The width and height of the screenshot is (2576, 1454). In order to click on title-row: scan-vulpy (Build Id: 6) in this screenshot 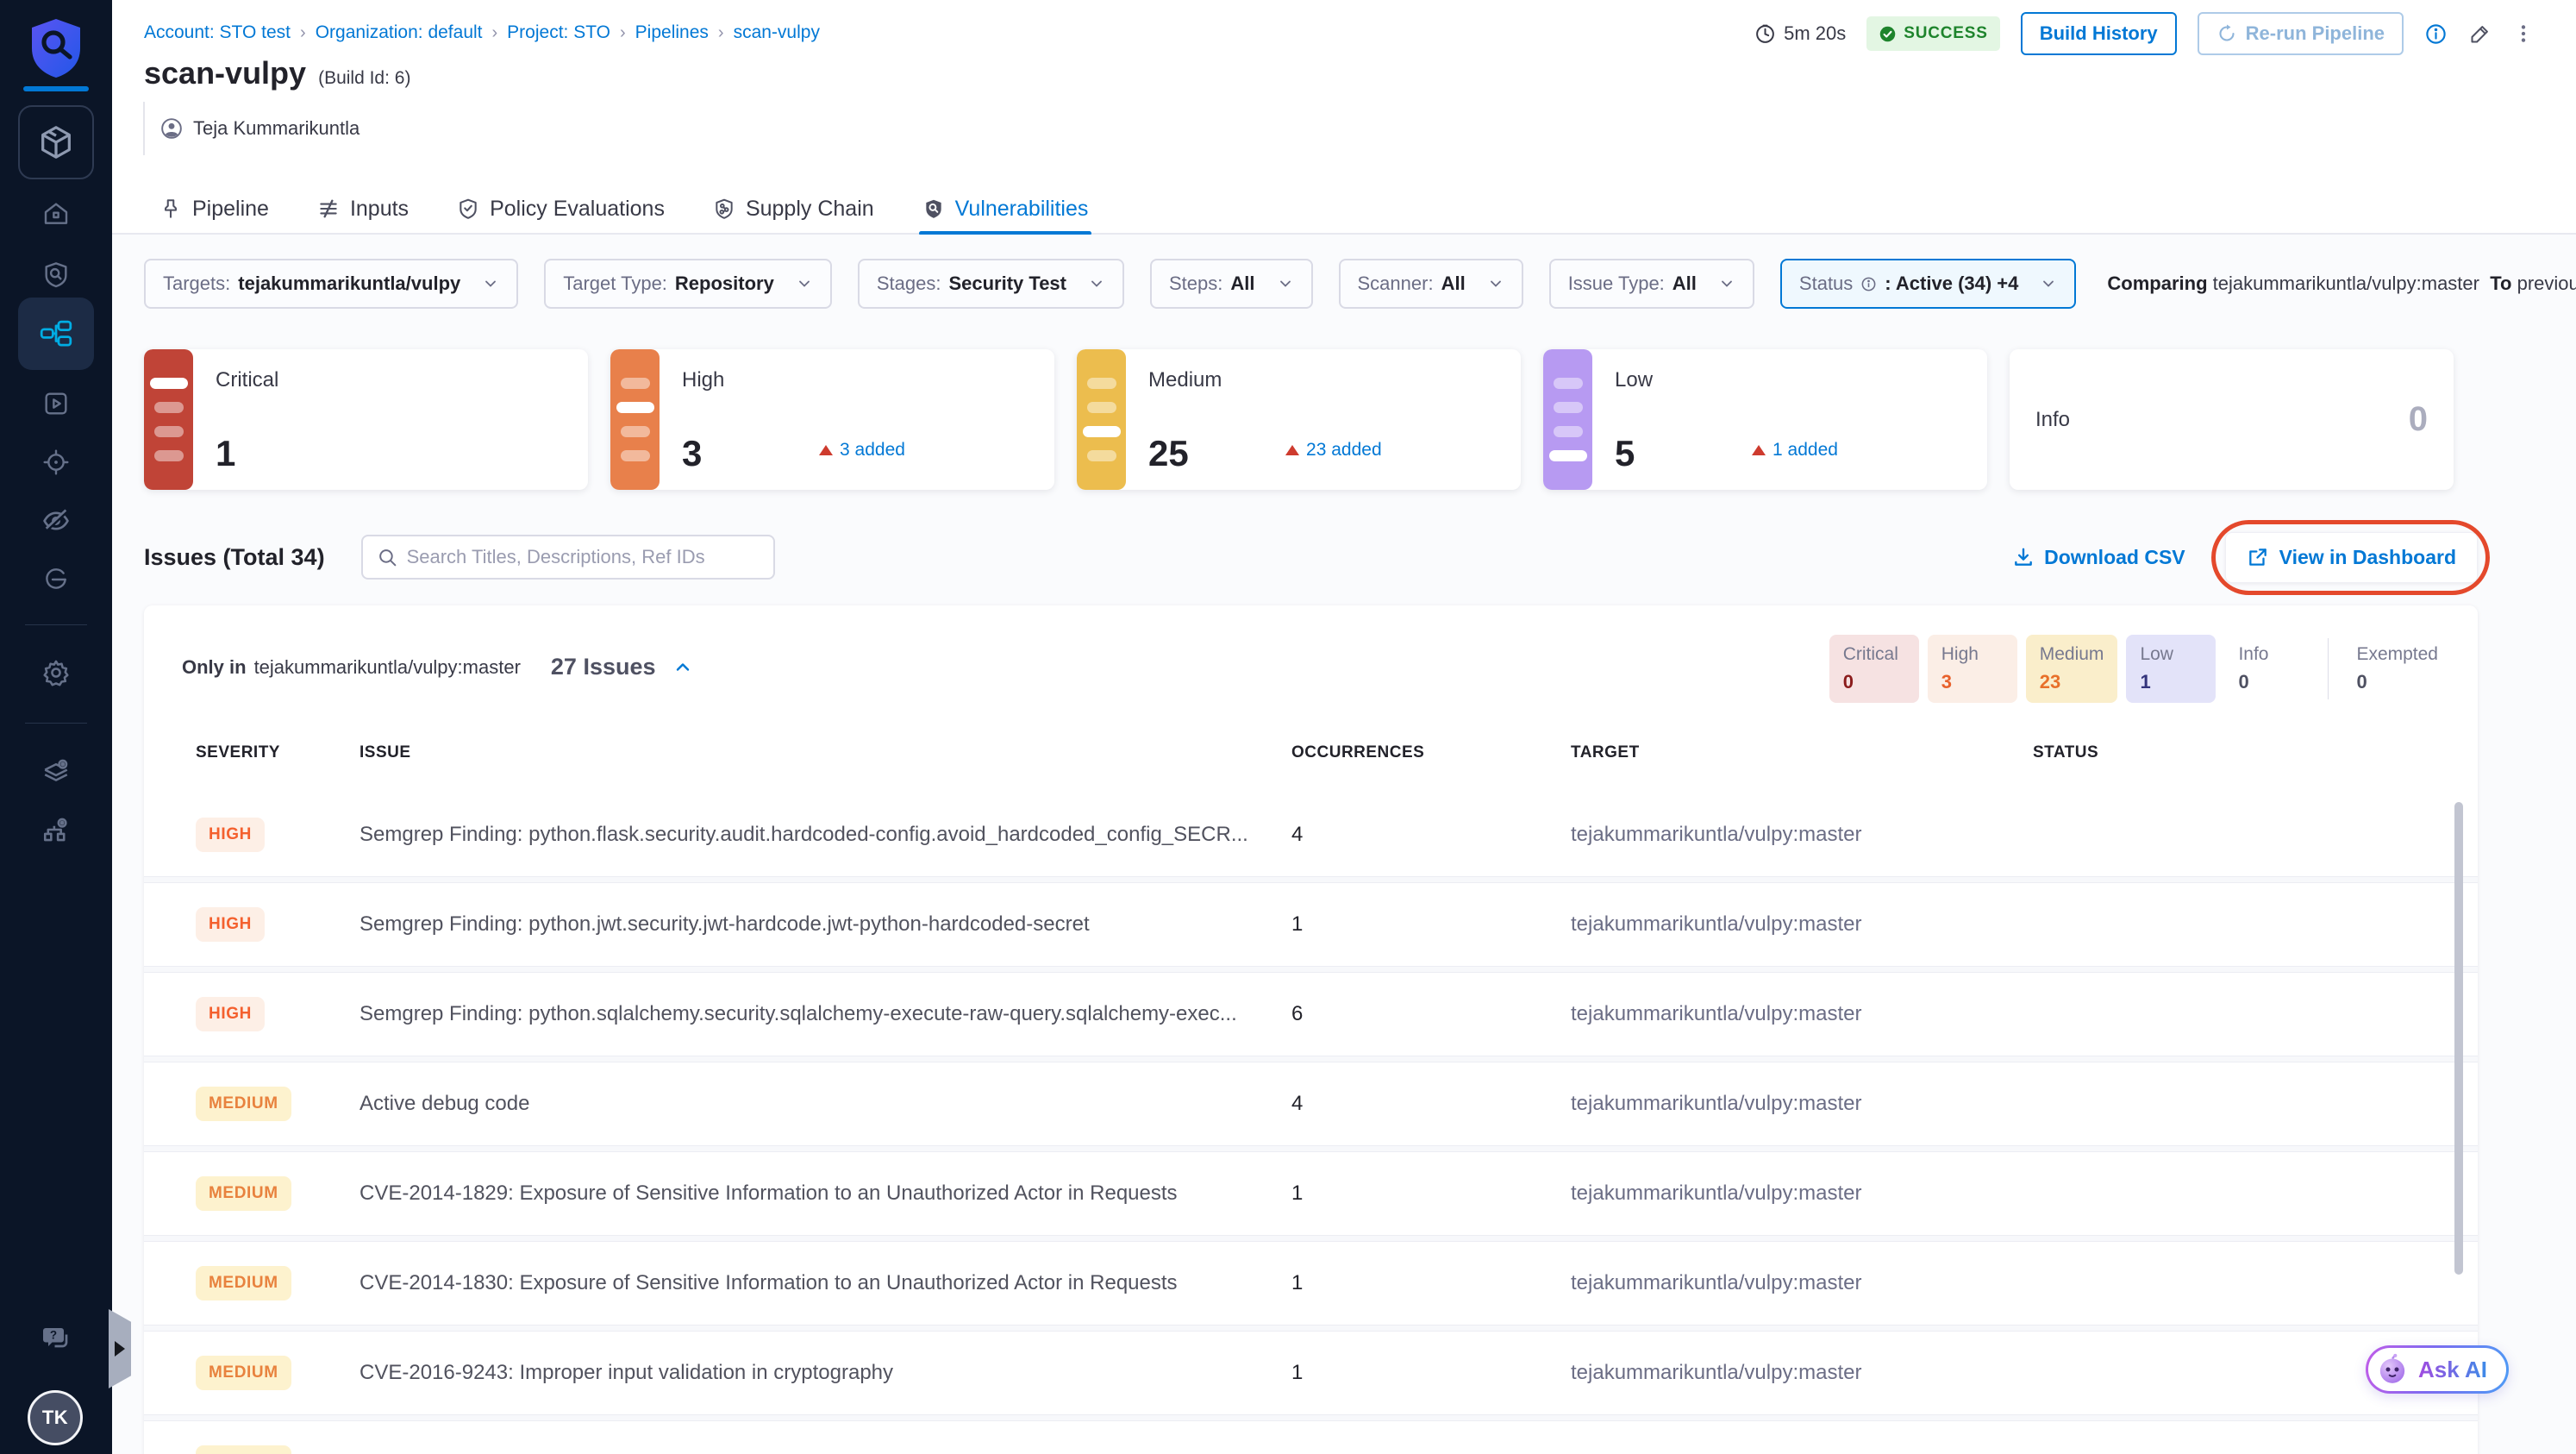, I will do `click(277, 73)`.